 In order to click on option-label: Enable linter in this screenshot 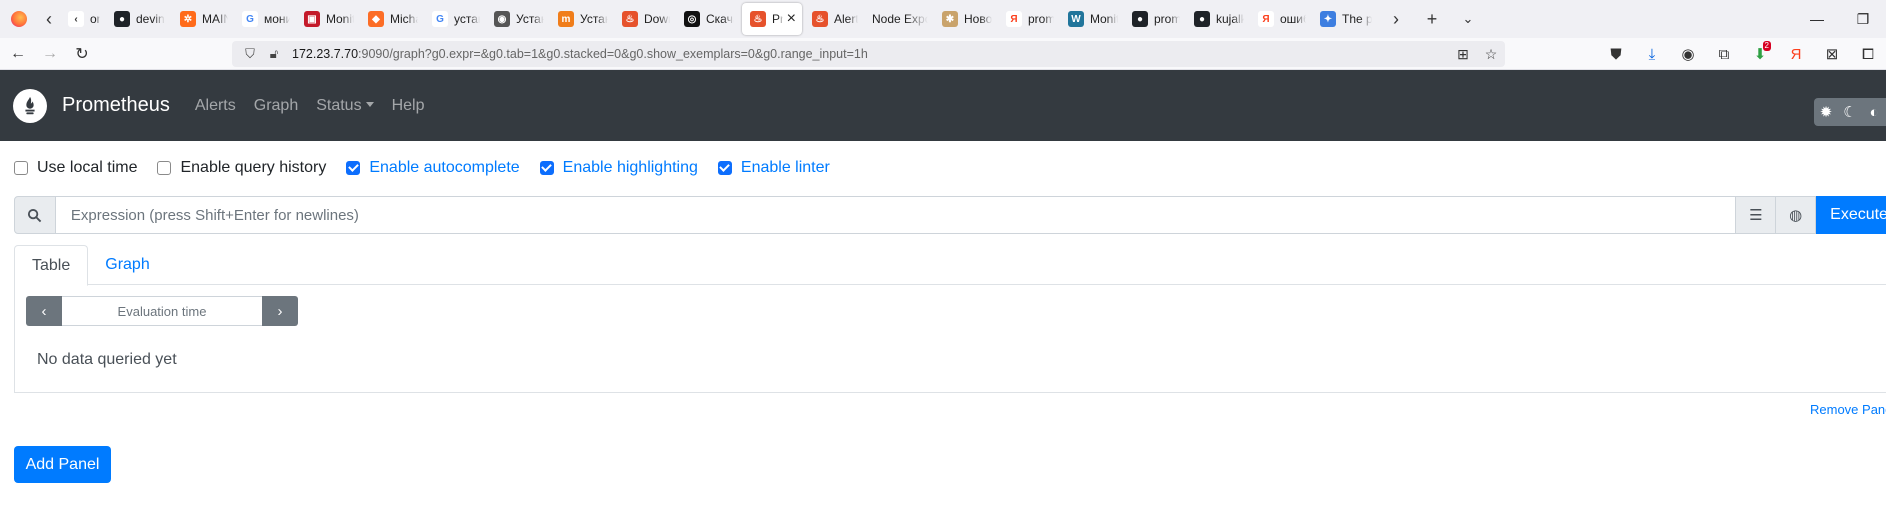, I will do `click(785, 168)`.